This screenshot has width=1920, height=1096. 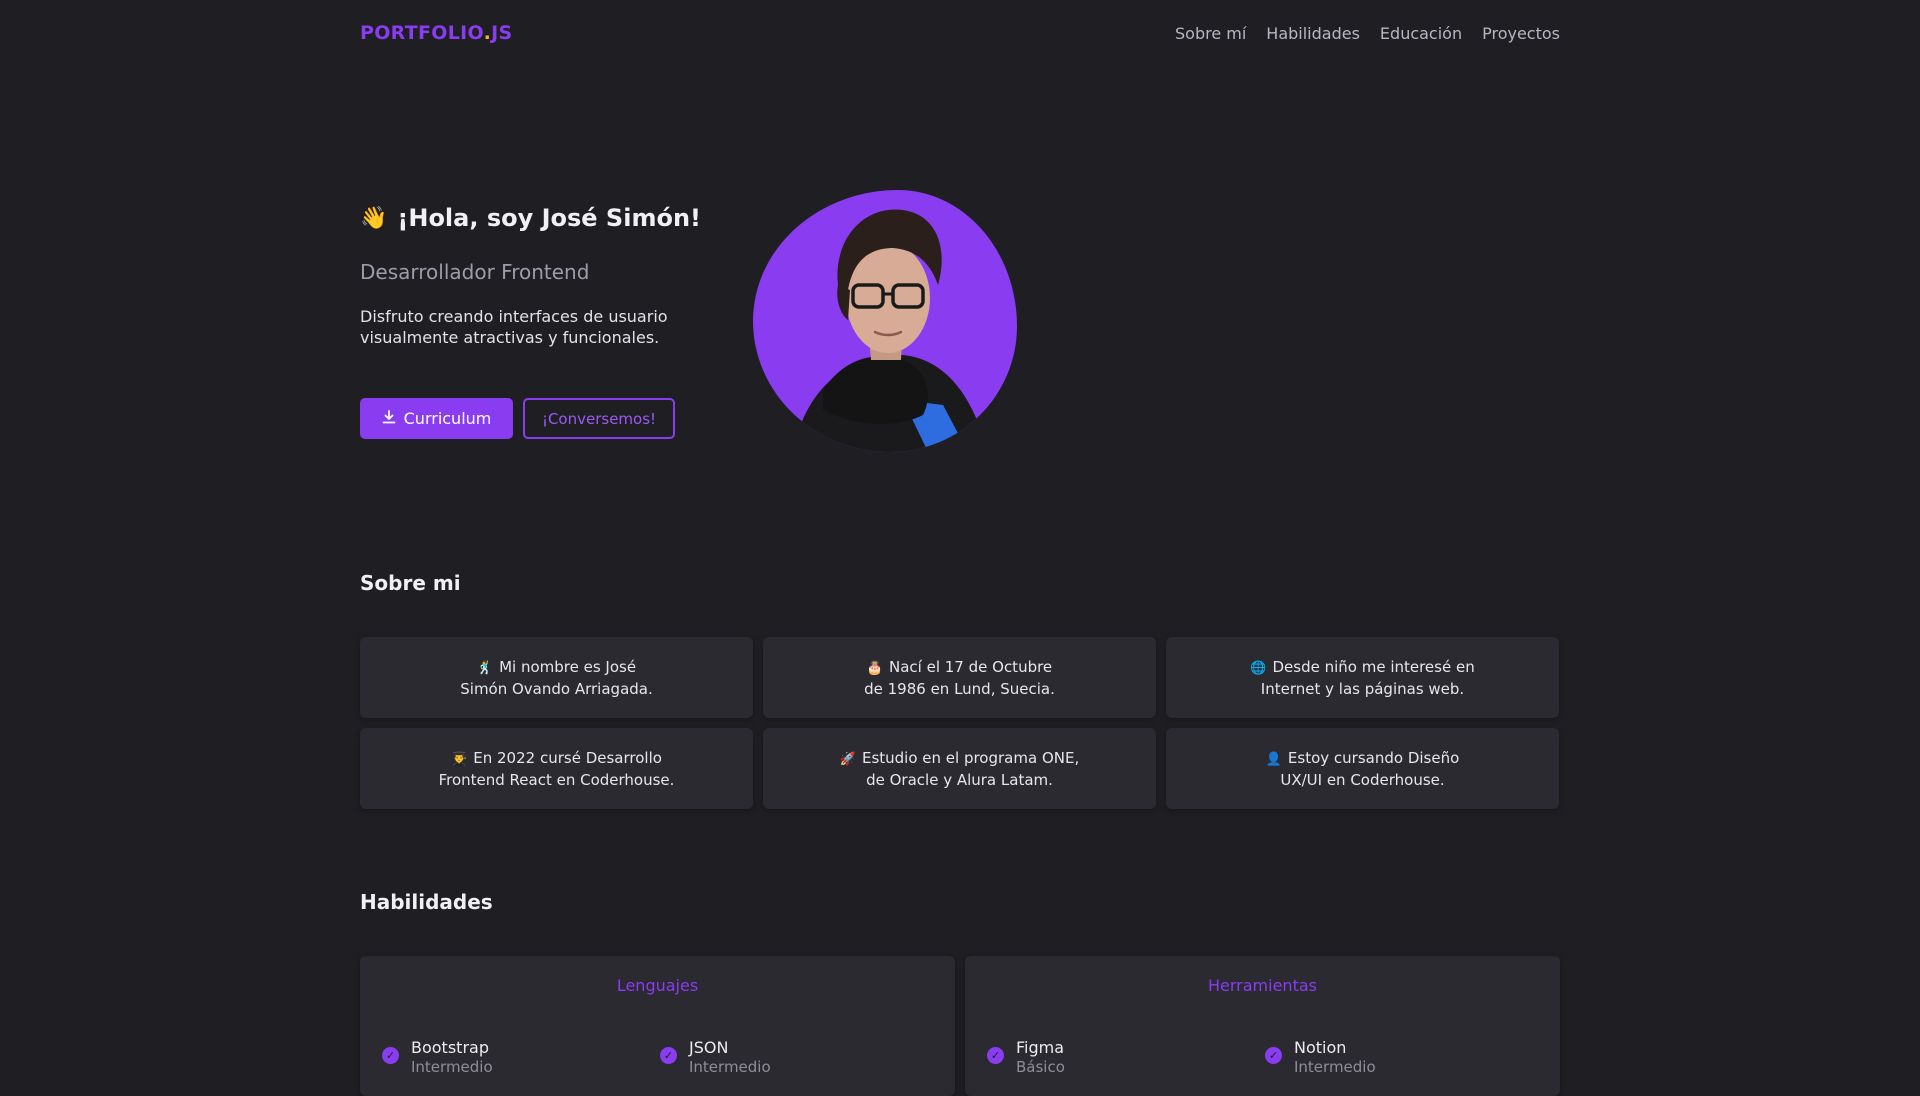 What do you see at coordinates (1362, 688) in the screenshot?
I see `about-card-line: Internet y las páginas web.` at bounding box center [1362, 688].